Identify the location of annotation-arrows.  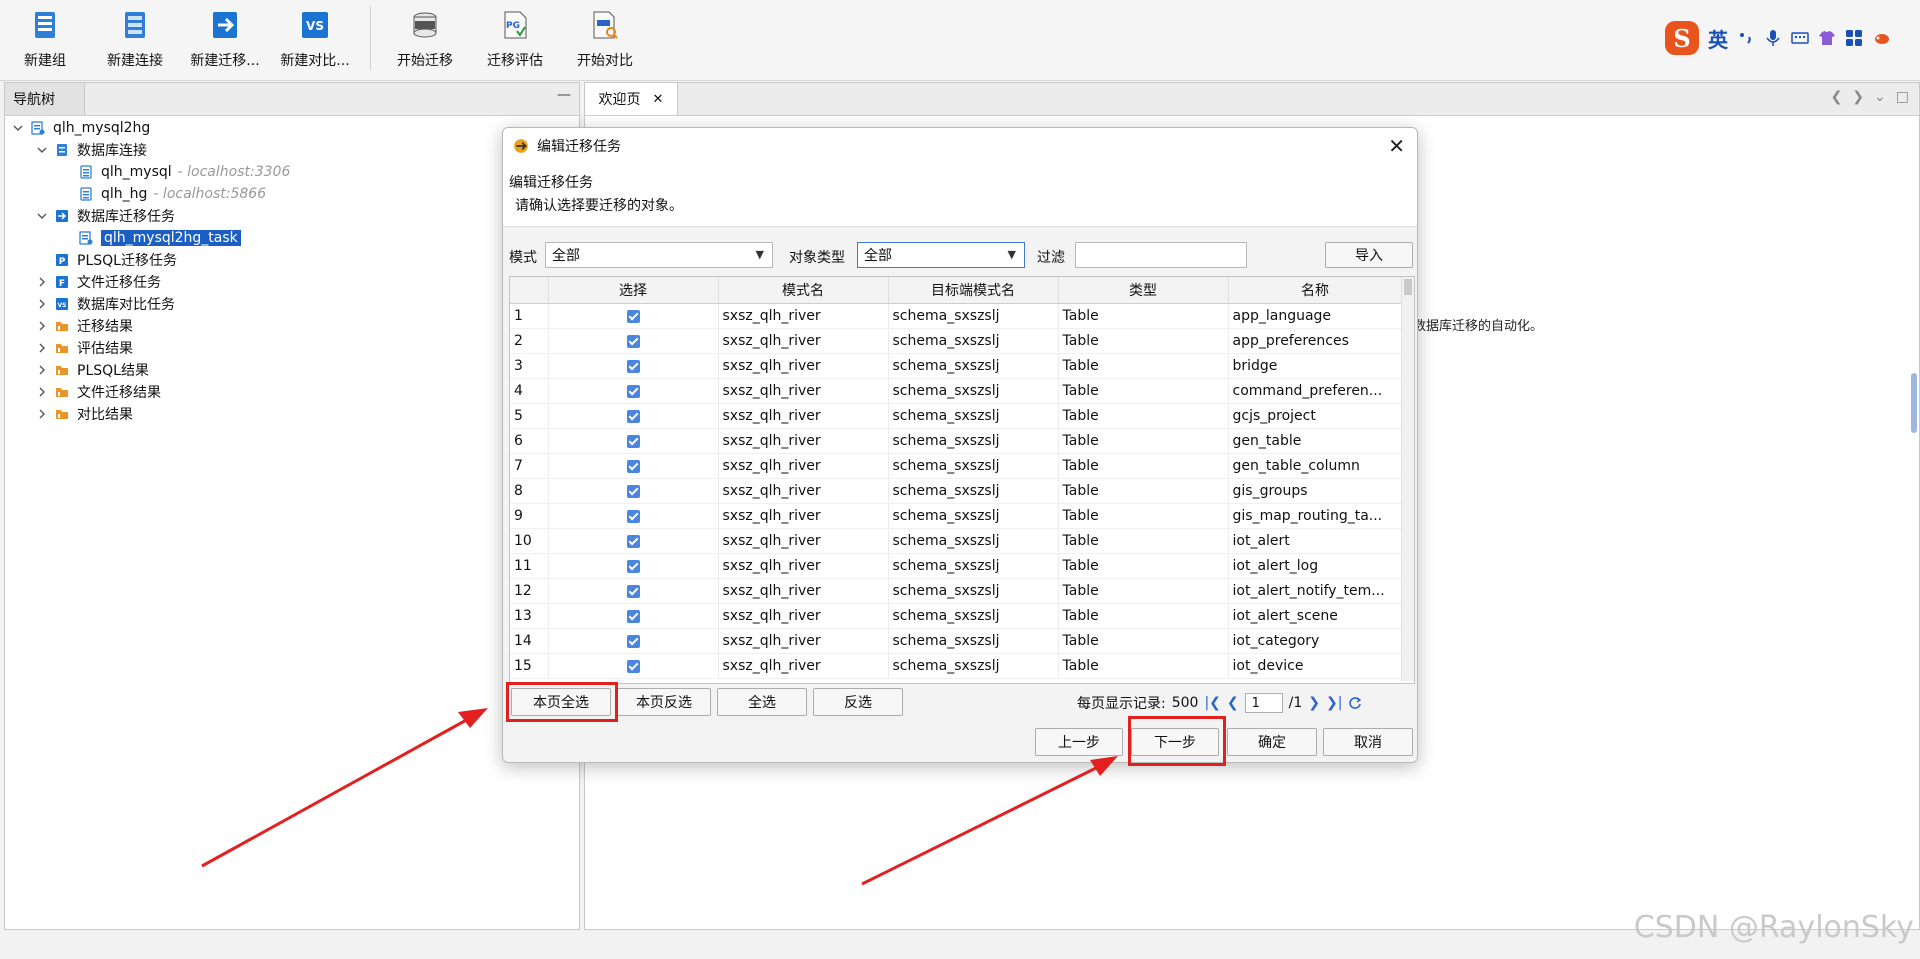
(659, 797).